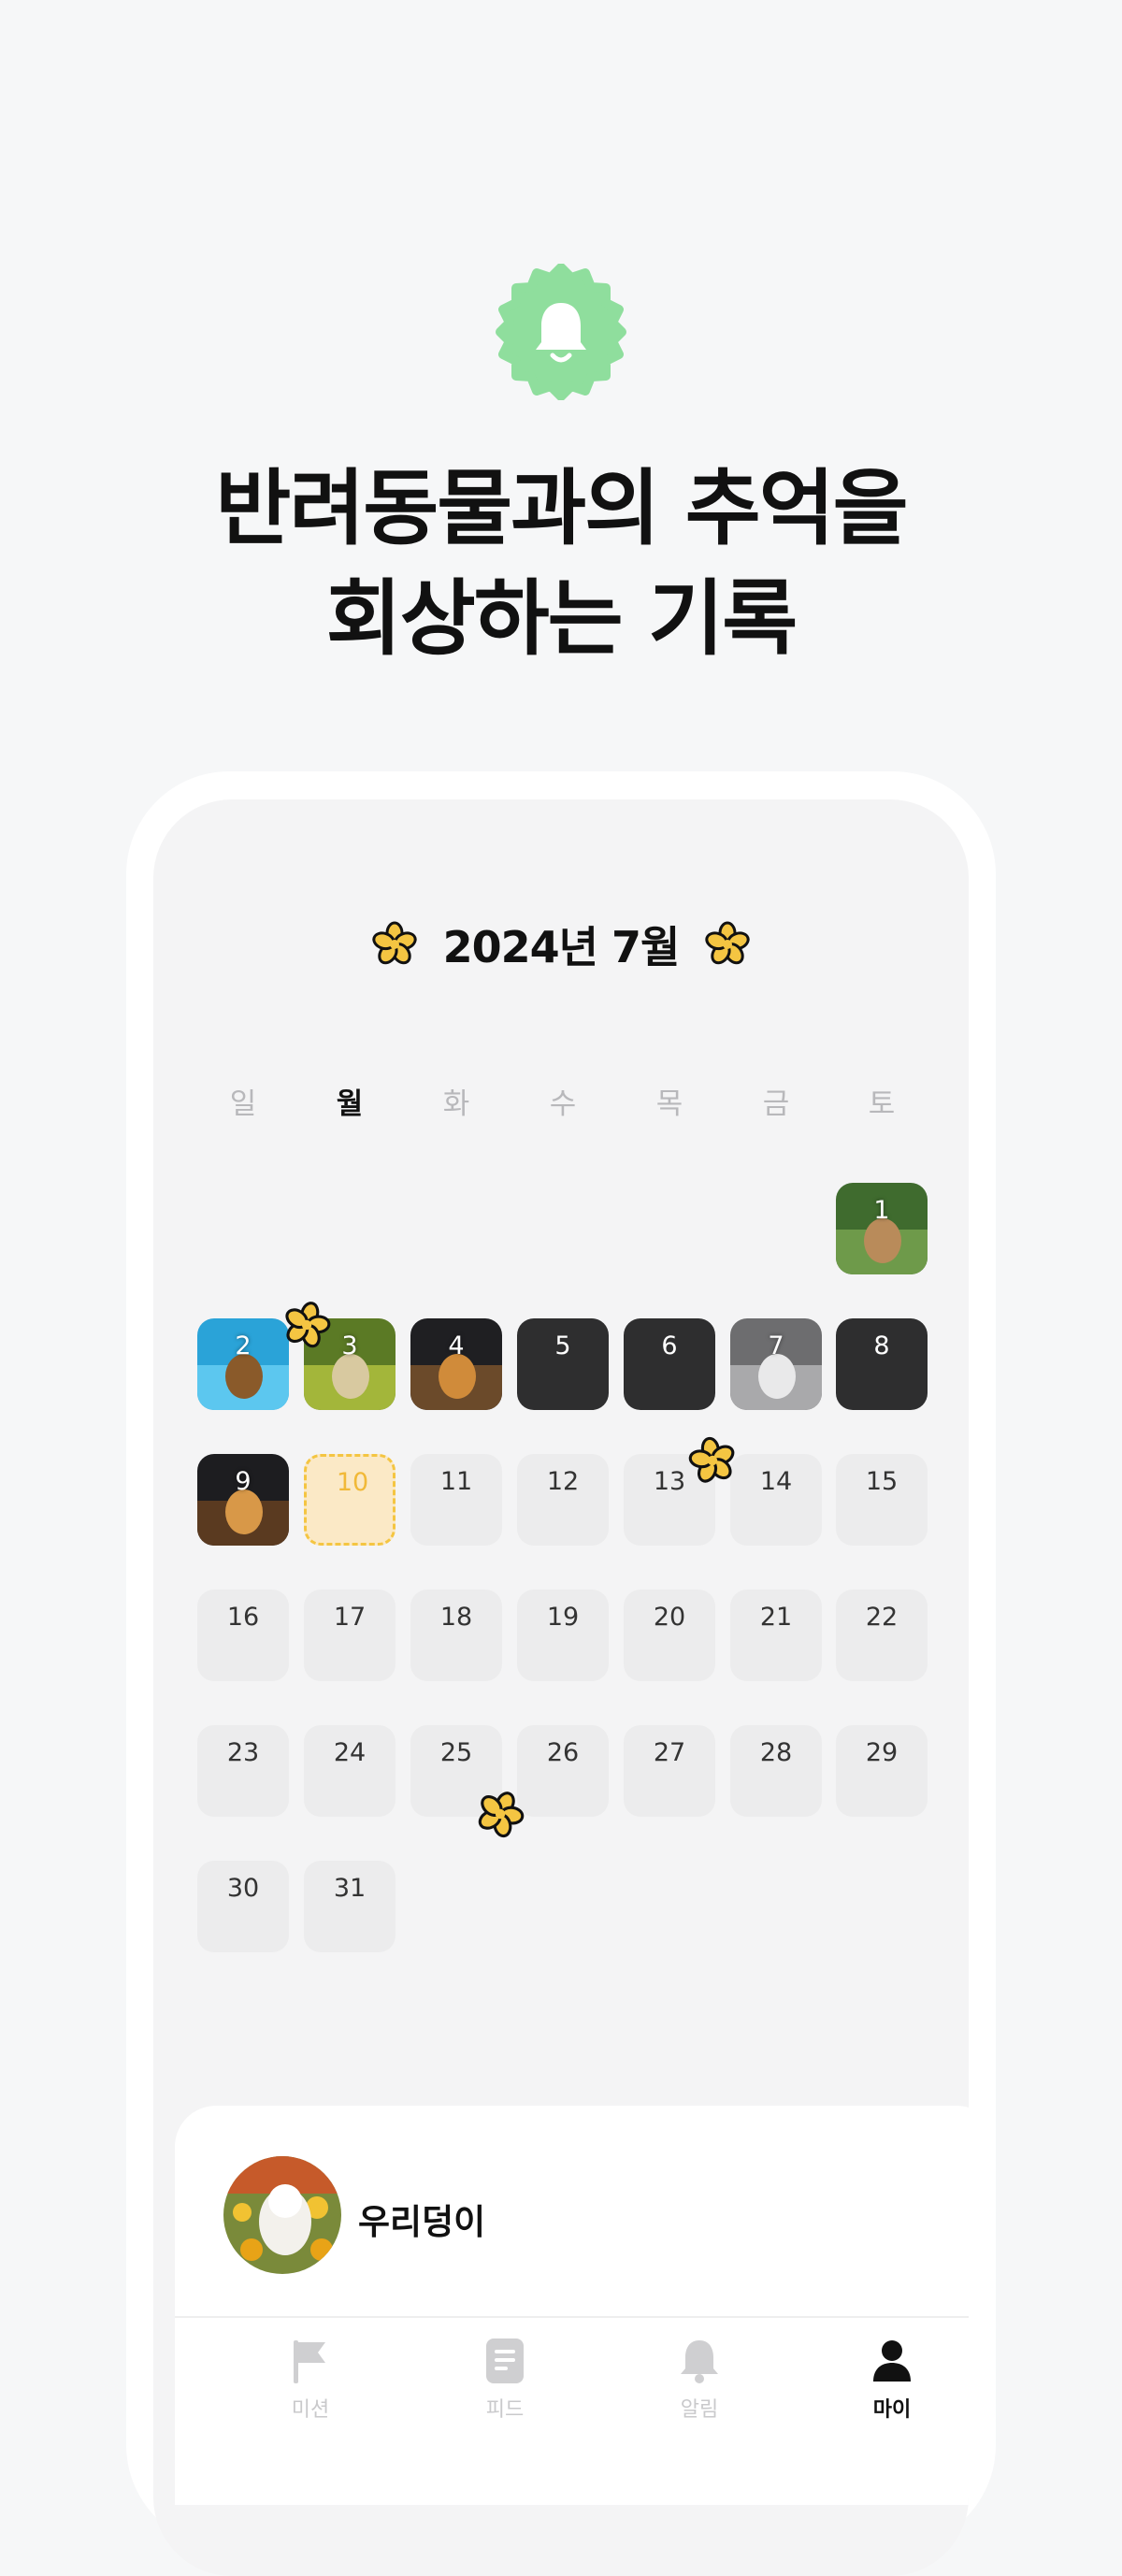  I want to click on headline-line-1: 반려동물과의 추억을, so click(562, 508).